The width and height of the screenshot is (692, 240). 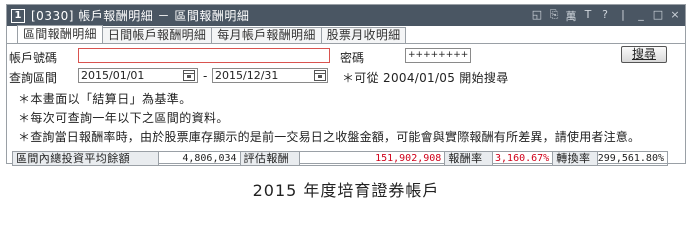 What do you see at coordinates (588, 16) in the screenshot?
I see `font-size-icon: T` at bounding box center [588, 16].